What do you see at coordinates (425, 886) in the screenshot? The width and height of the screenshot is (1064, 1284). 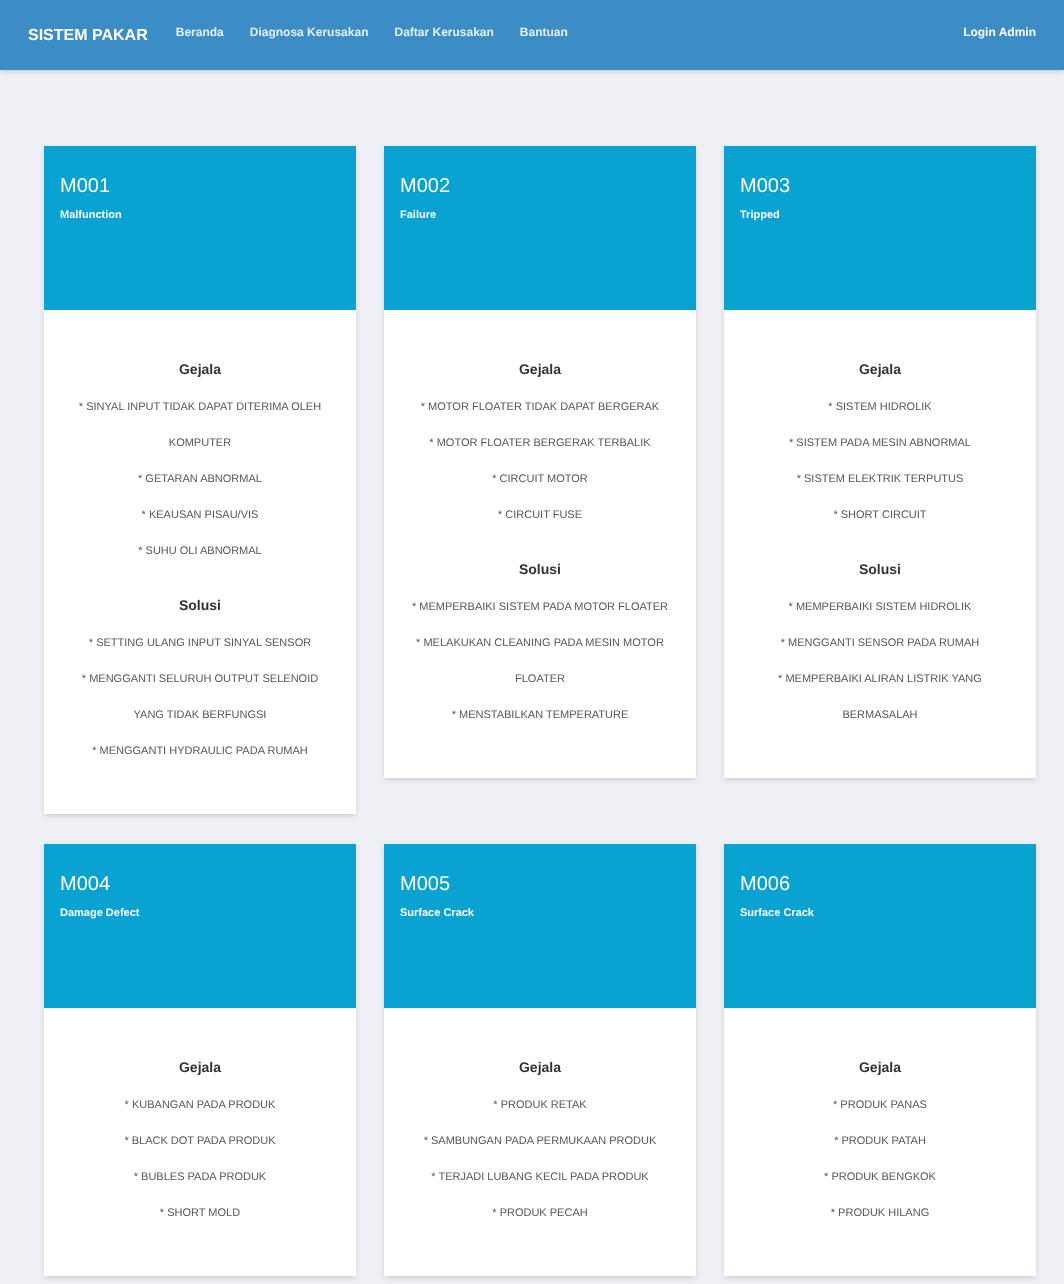 I see `card-code: M005` at bounding box center [425, 886].